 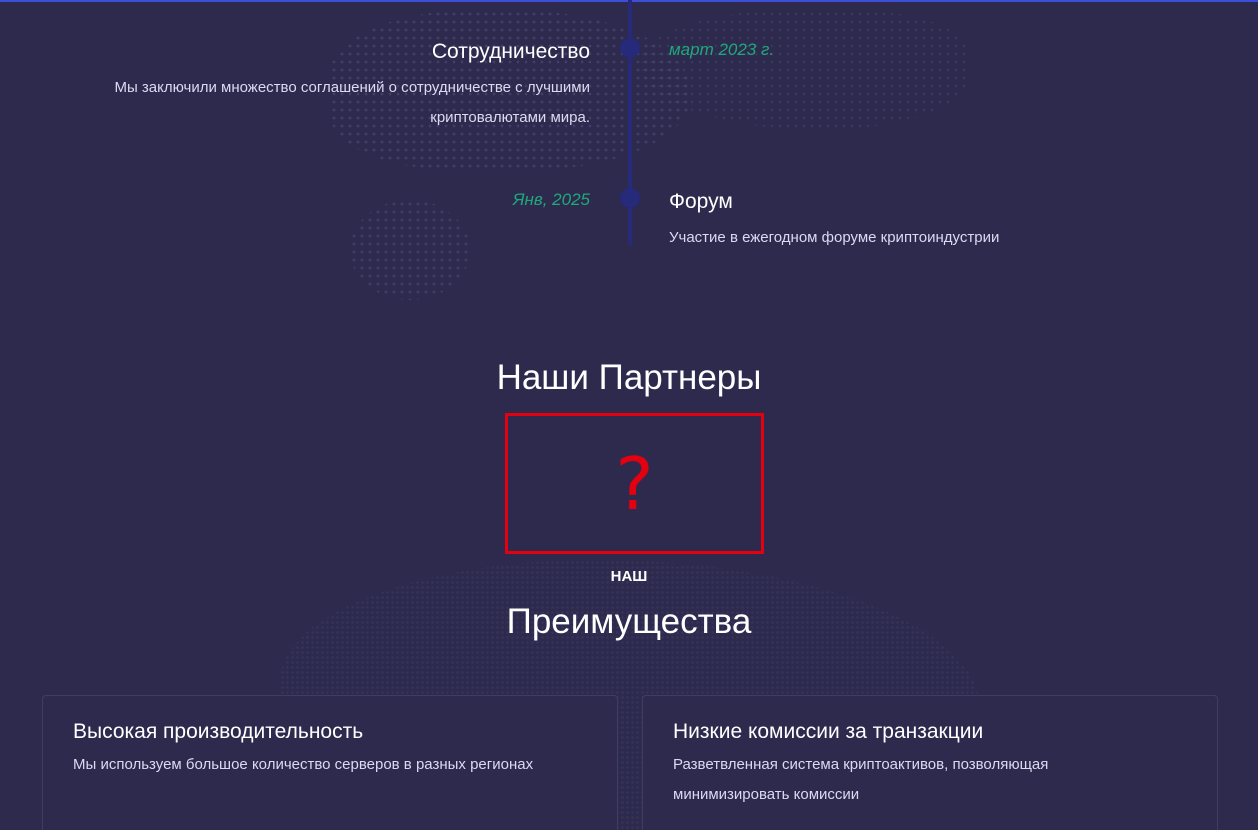 What do you see at coordinates (701, 201) in the screenshot?
I see `timeline-item-title: Форум` at bounding box center [701, 201].